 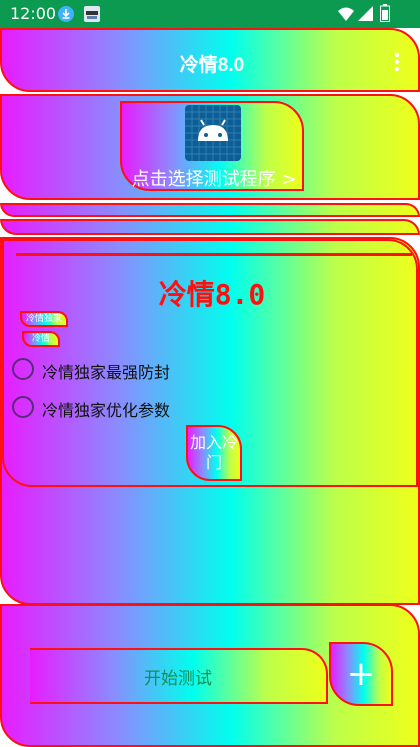 What do you see at coordinates (178, 679) in the screenshot?
I see `start-test-label: 开始测试` at bounding box center [178, 679].